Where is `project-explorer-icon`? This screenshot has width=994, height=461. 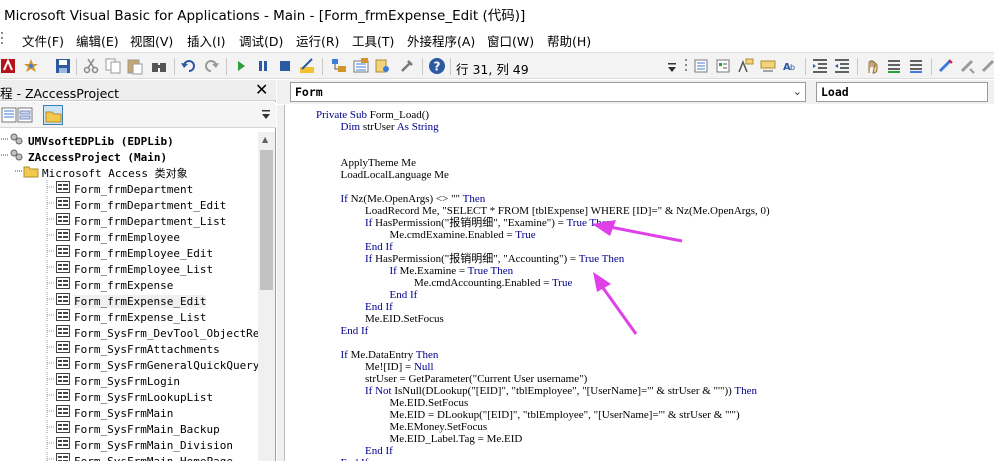 project-explorer-icon is located at coordinates (339, 66).